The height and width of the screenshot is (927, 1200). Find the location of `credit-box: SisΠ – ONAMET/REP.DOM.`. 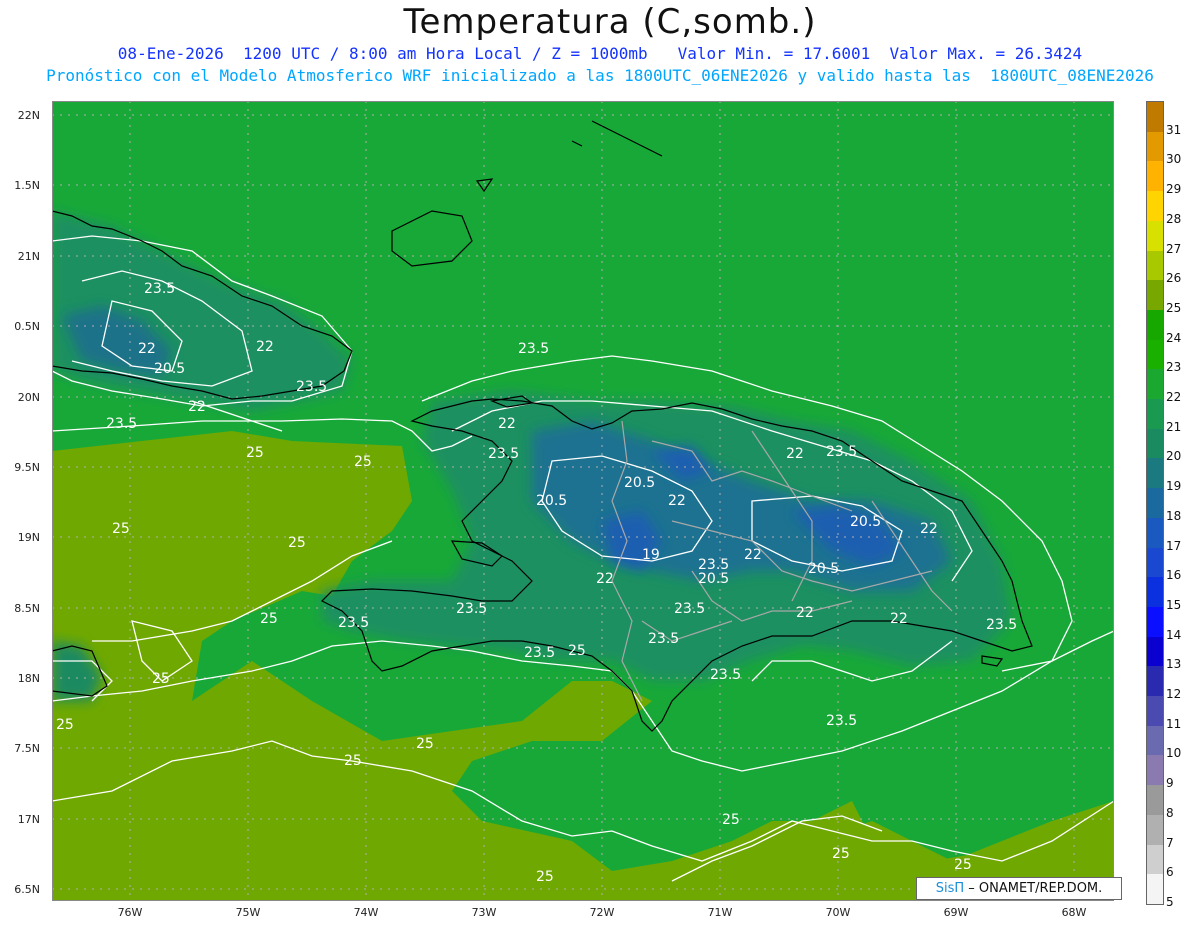

credit-box: SisΠ – ONAMET/REP.DOM. is located at coordinates (1019, 888).